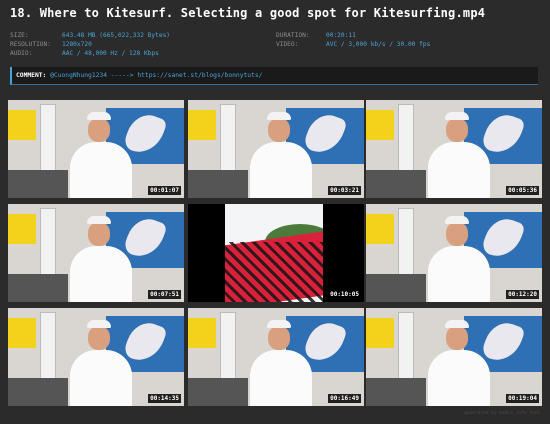 The width and height of the screenshot is (550, 424). Describe the element at coordinates (21, 53) in the screenshot. I see `audio-label: AUDIO:` at that location.